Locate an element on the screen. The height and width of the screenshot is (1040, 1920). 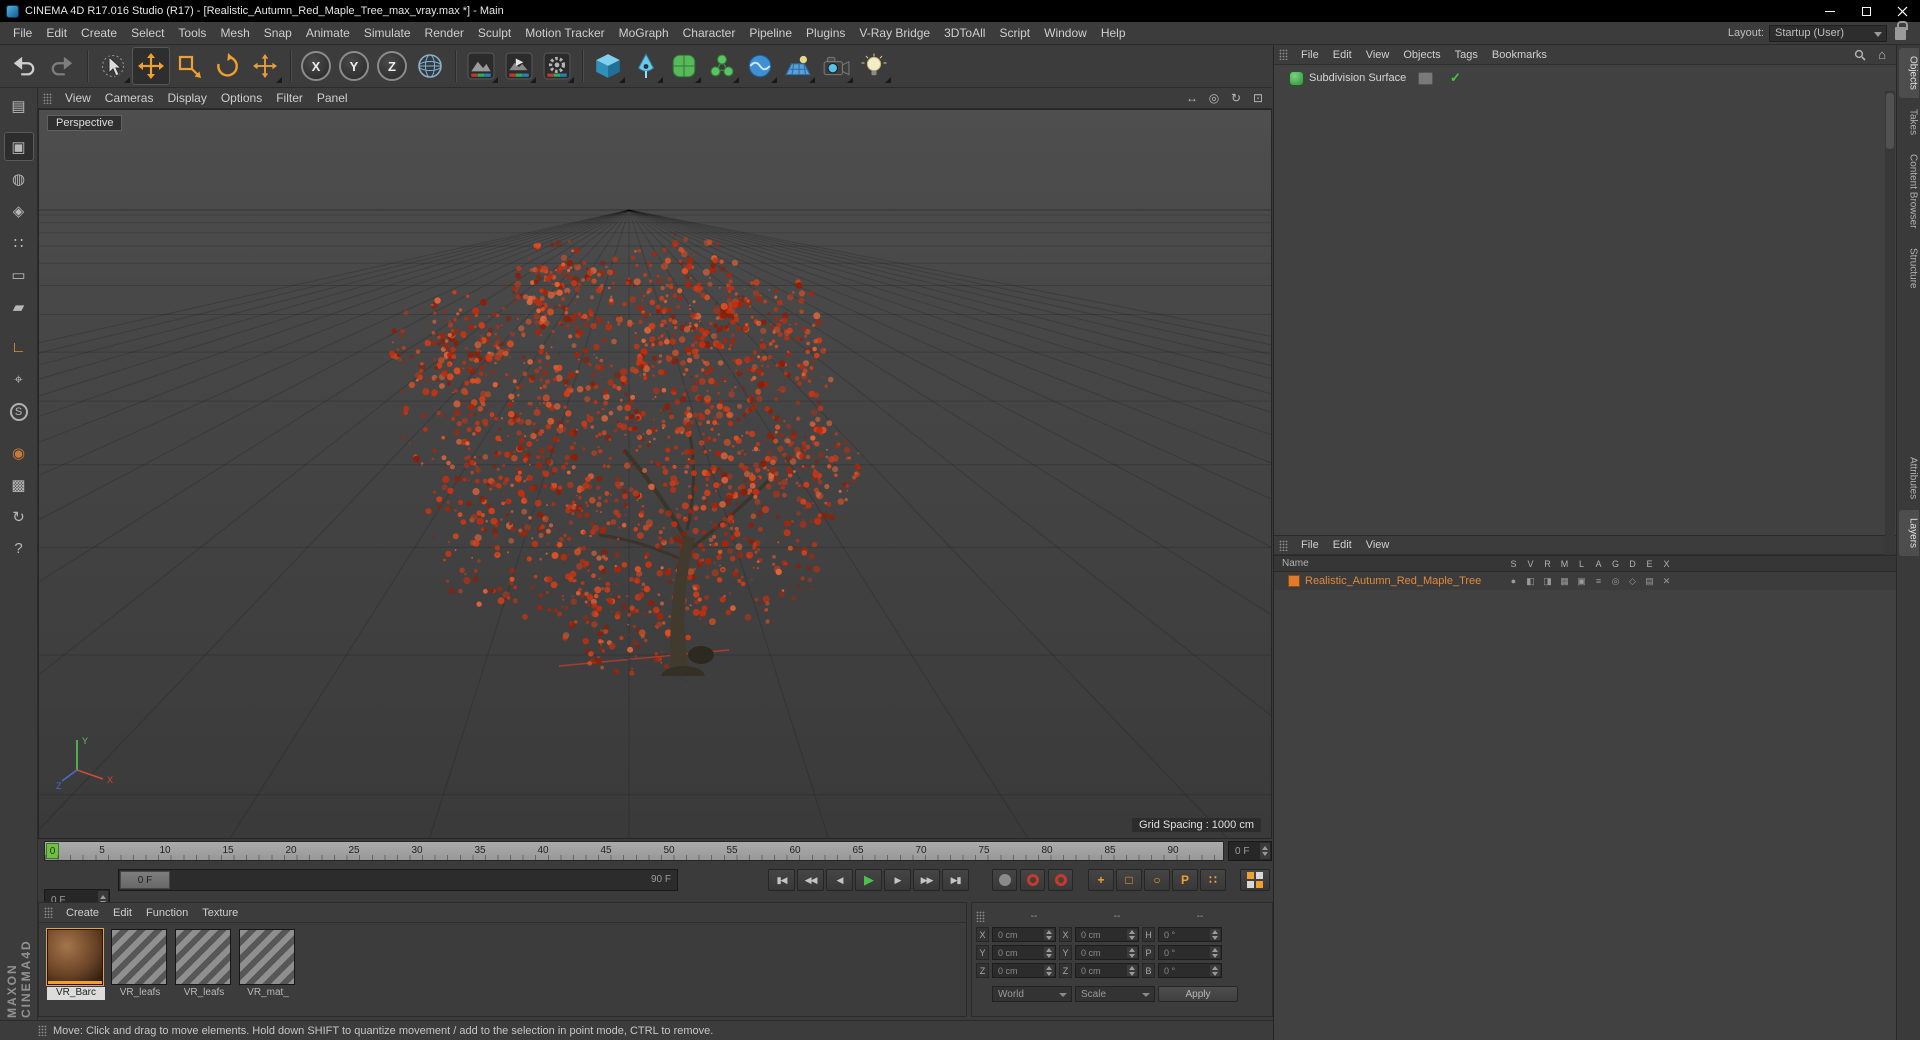
render-picture-viewer-button is located at coordinates (519, 66).